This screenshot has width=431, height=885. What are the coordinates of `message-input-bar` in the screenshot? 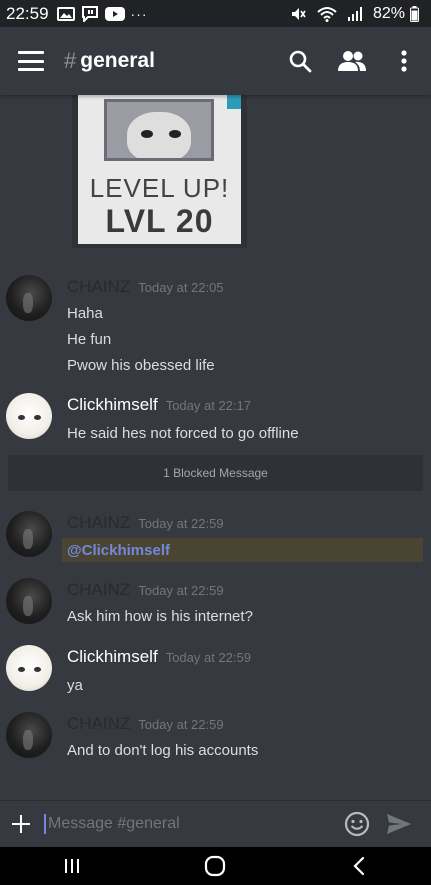 It's located at (215, 823).